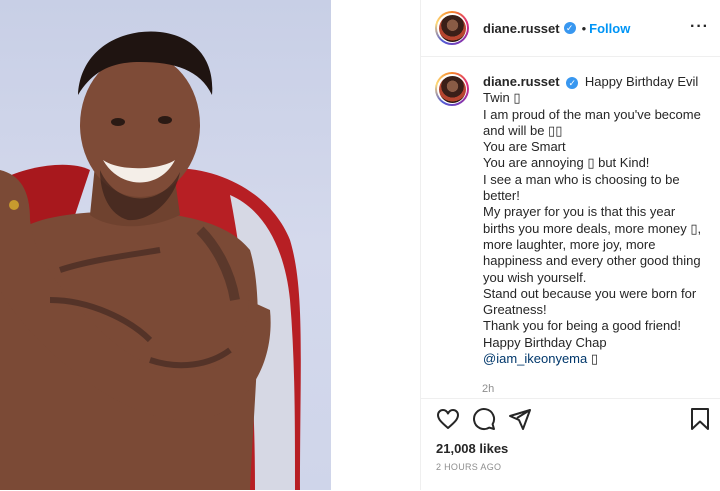 This screenshot has height=491, width=720. Describe the element at coordinates (592, 261) in the screenshot. I see `caption-line: happiness and every other good thing` at that location.